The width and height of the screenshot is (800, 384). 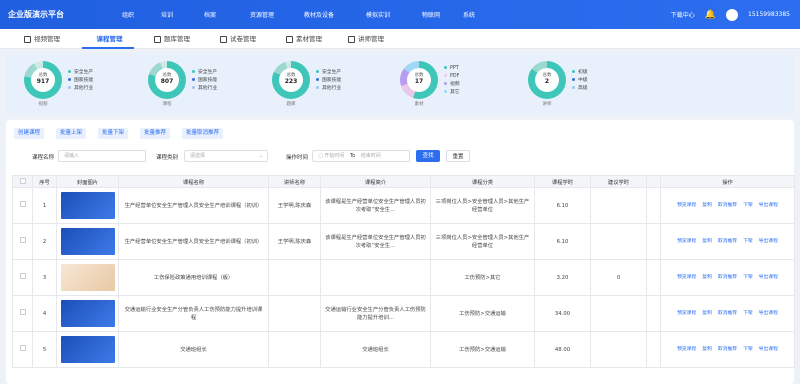 What do you see at coordinates (366, 39) in the screenshot?
I see `tab-lecturer: 讲师管理` at bounding box center [366, 39].